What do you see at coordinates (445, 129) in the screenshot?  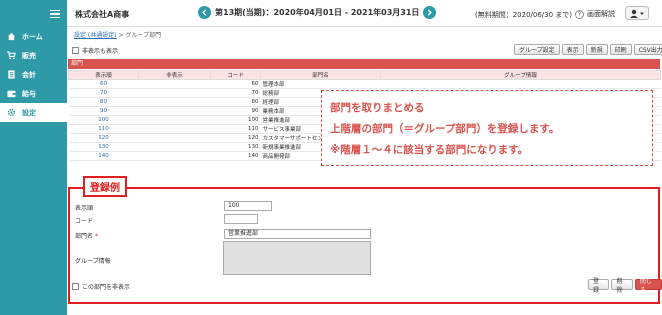 I see `callout-line: 上階層の部門（＝グループ部門）を登録します。` at bounding box center [445, 129].